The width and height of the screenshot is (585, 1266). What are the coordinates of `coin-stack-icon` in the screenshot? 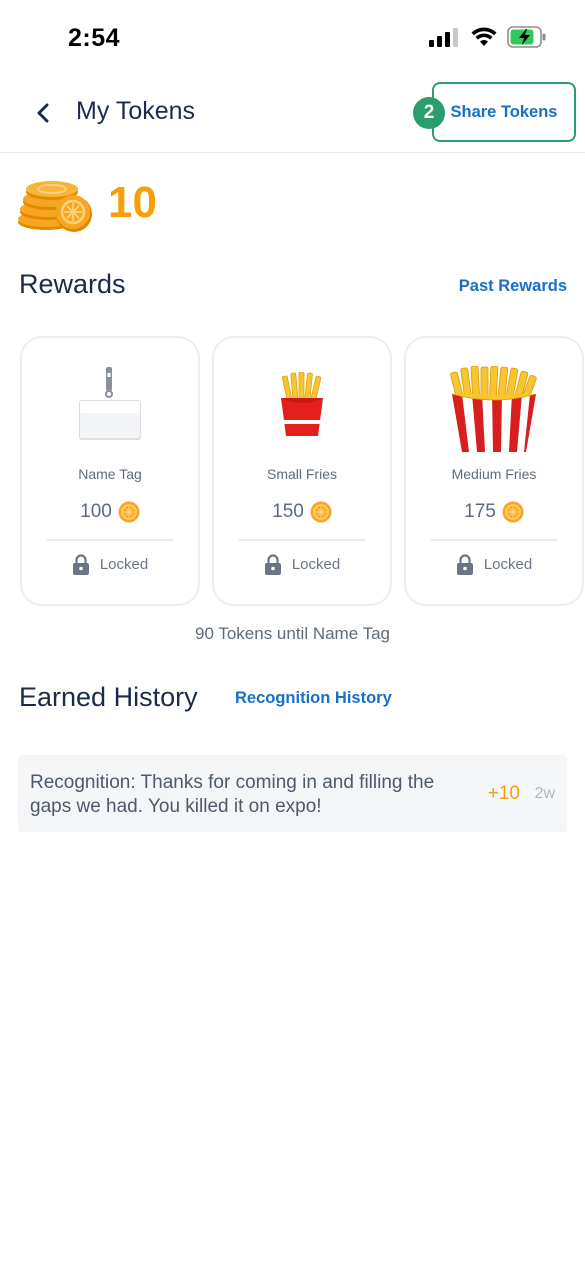 It's located at (55, 206).